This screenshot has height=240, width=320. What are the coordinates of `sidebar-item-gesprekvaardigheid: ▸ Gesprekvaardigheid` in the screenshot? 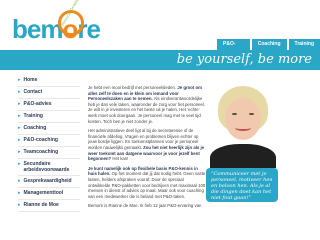 It's located at (49, 182).